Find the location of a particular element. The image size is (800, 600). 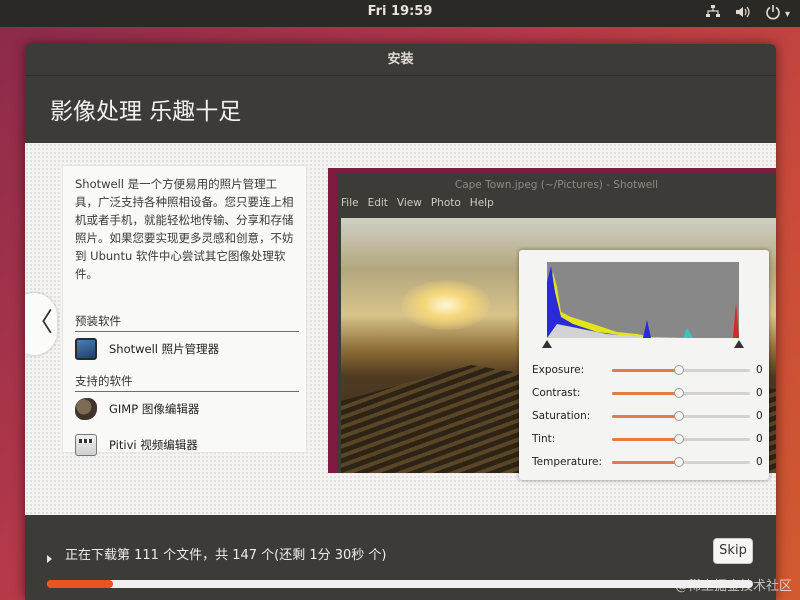

adjust-saturation: Saturation: 0 is located at coordinates (647, 416).